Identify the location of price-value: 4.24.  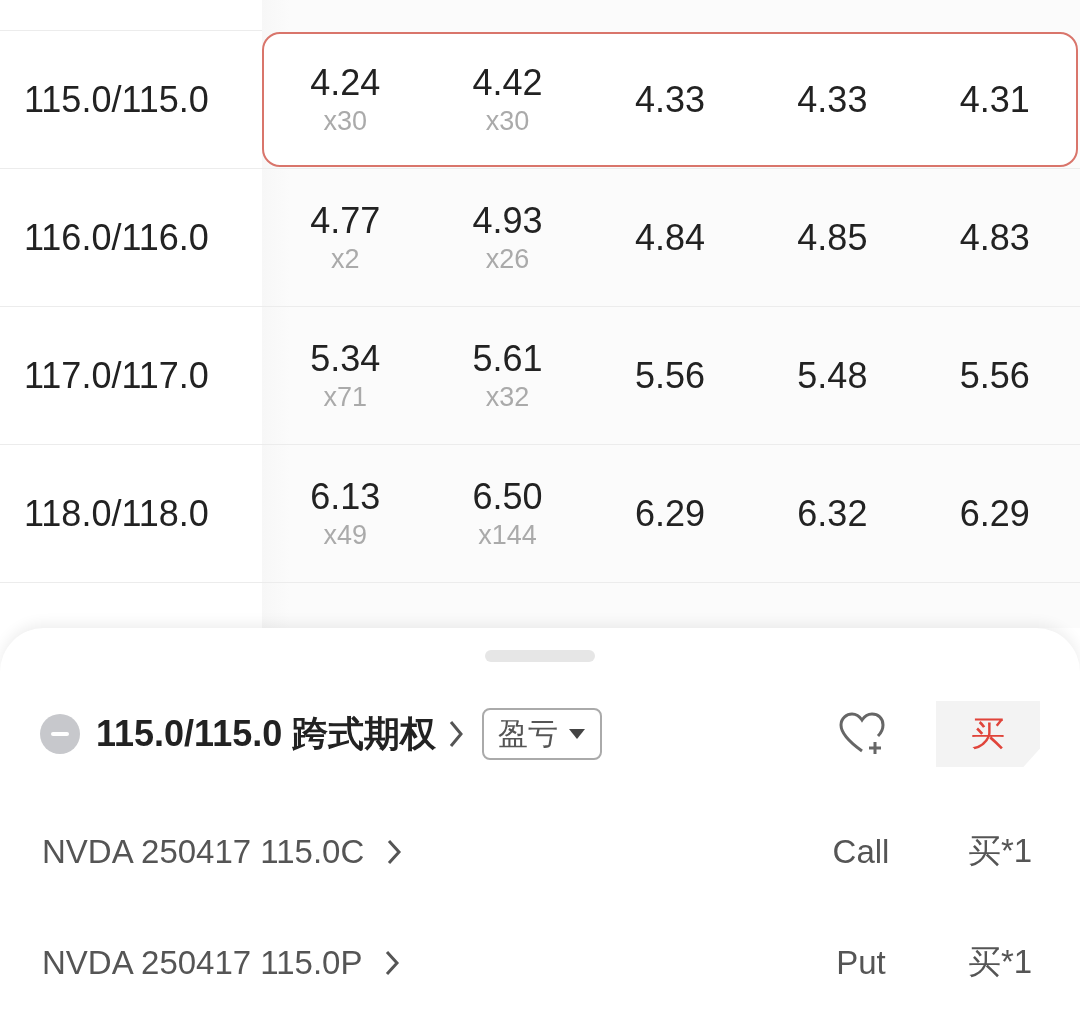
(345, 83).